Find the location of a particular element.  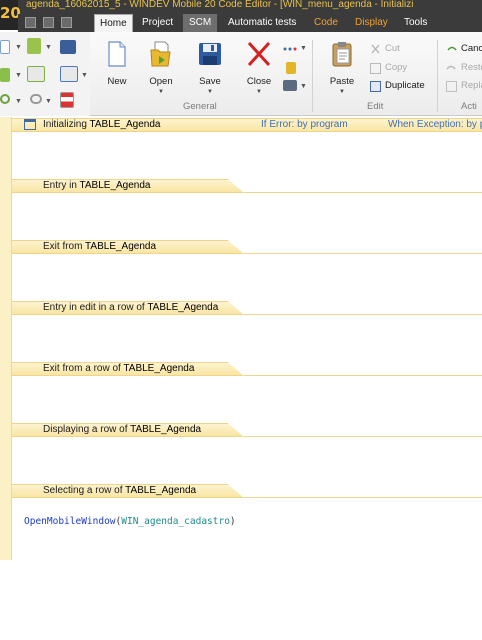

save-floppy-icon is located at coordinates (210, 54).